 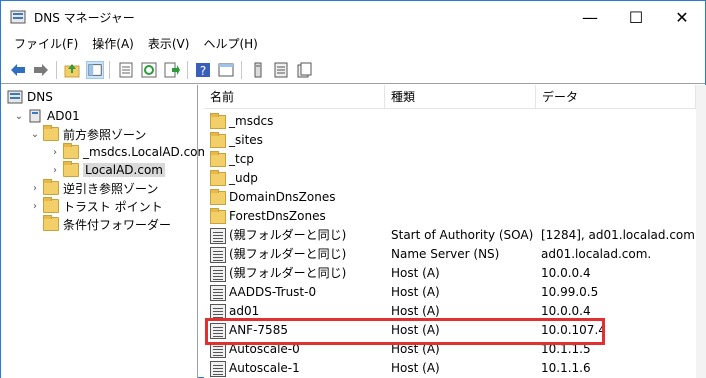 I want to click on table-row: DomainDnsZones, so click(x=455, y=197).